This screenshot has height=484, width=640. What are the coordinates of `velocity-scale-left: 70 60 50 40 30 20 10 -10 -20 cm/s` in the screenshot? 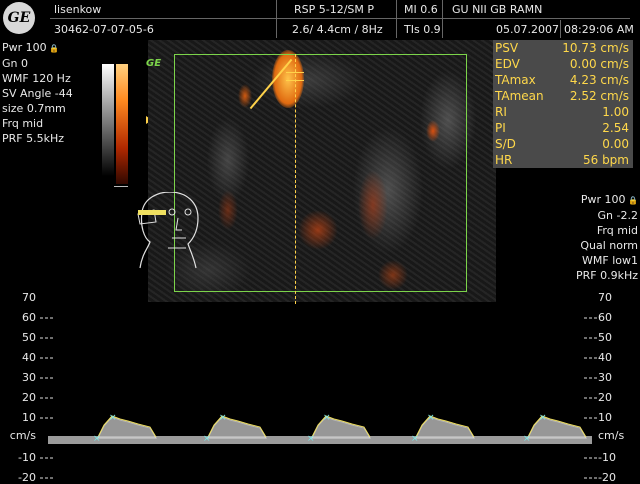 It's located at (20, 388).